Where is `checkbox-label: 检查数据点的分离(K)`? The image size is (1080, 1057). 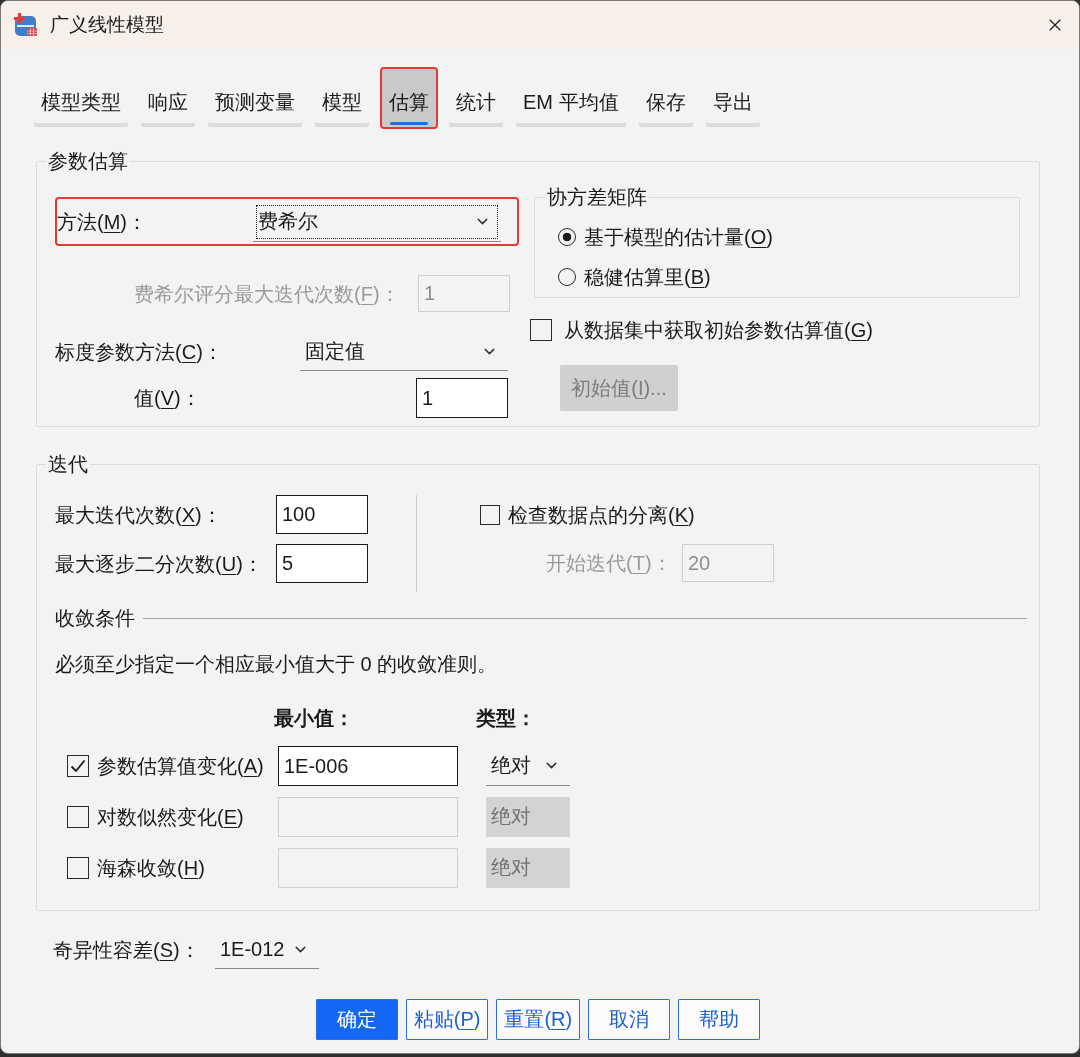
checkbox-label: 检查数据点的分离(K) is located at coordinates (601, 514).